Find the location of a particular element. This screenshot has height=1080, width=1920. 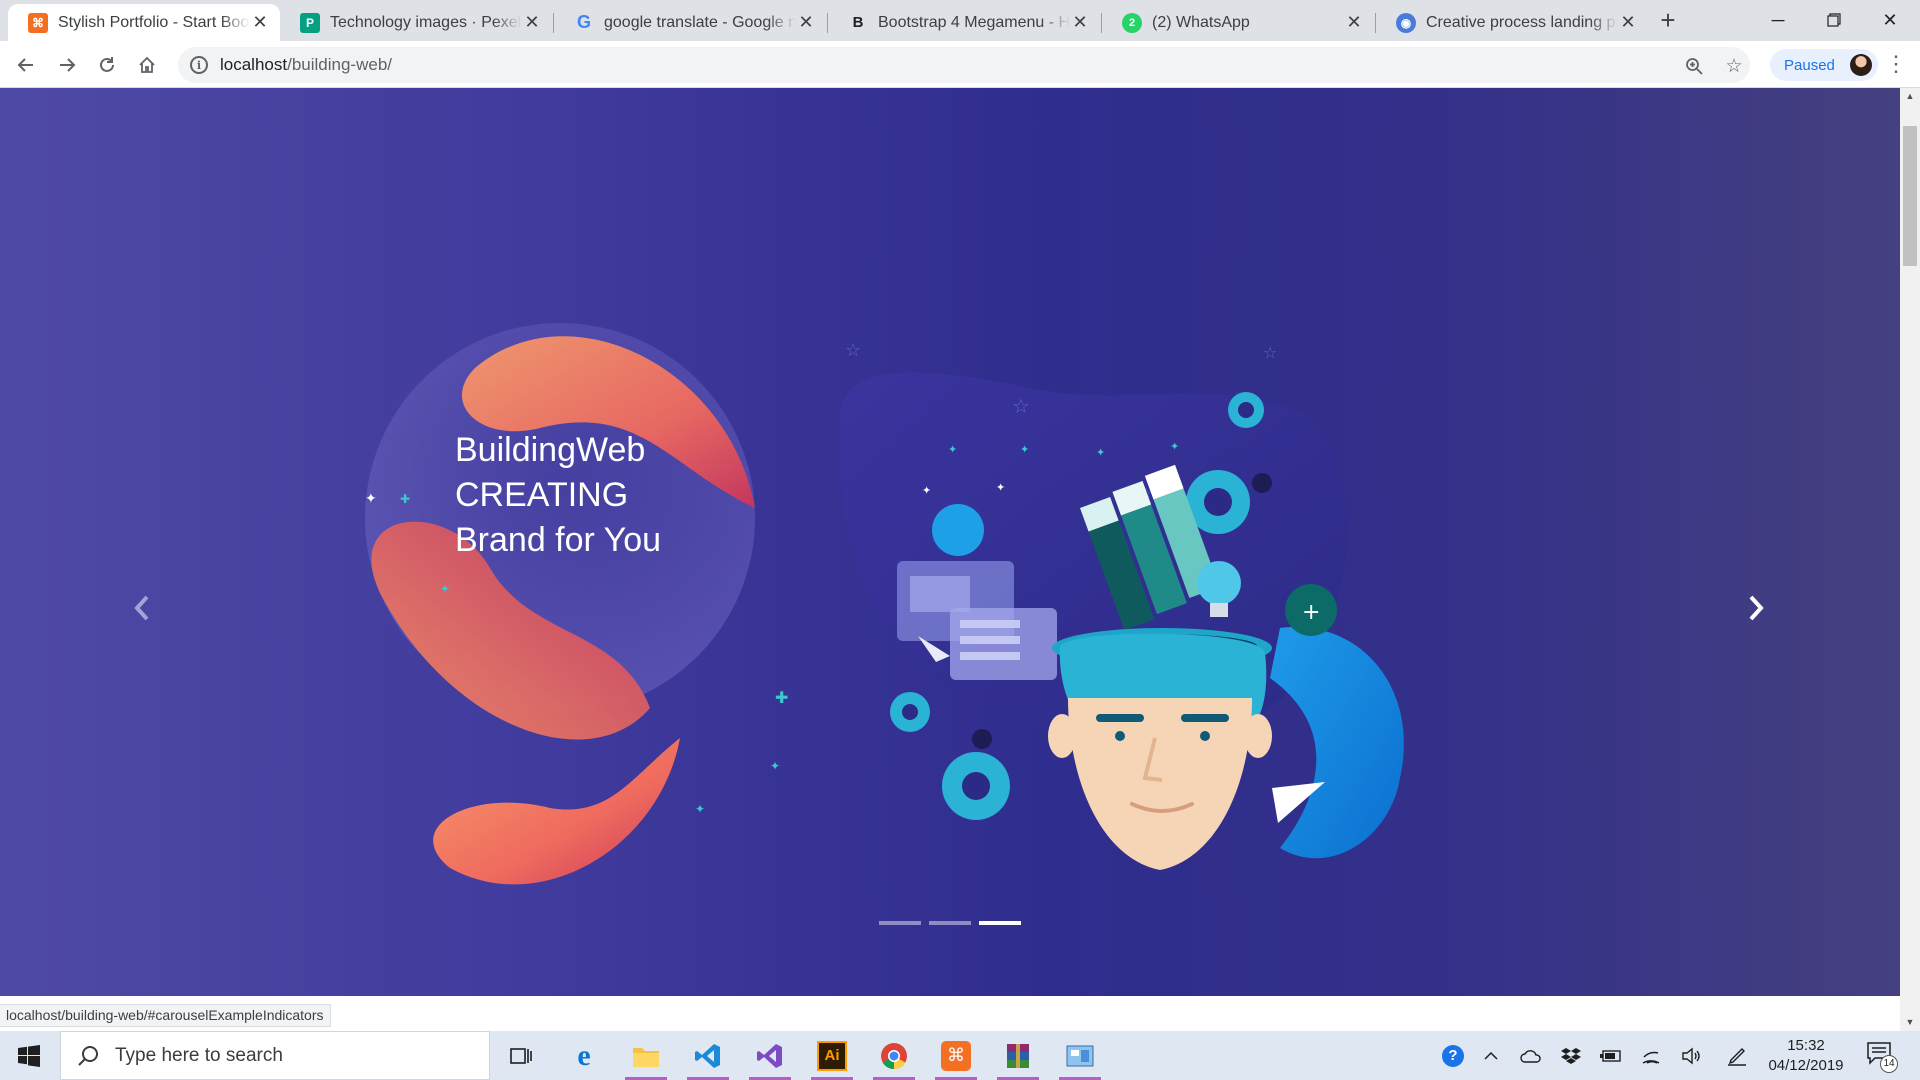

battery-tray-icon is located at coordinates (1611, 1055).